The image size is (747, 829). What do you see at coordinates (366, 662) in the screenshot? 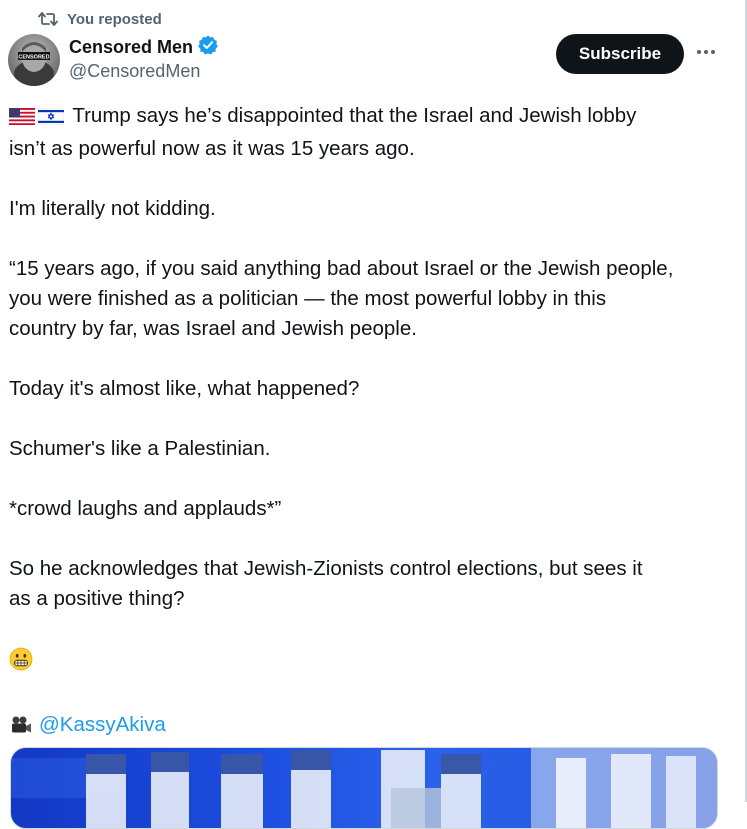
I see `emoji-line` at bounding box center [366, 662].